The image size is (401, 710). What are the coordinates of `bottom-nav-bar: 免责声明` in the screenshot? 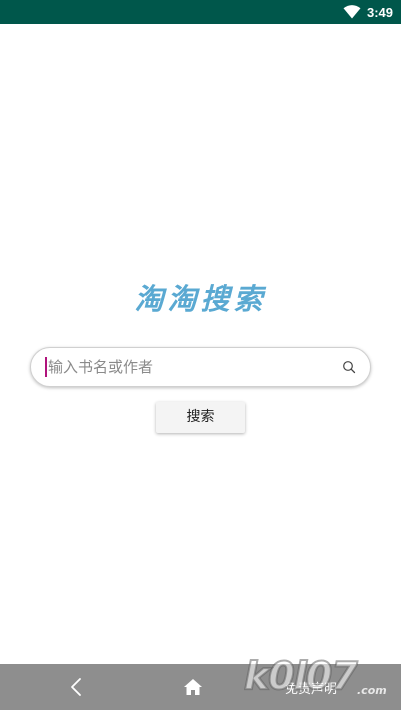 It's located at (200, 687).